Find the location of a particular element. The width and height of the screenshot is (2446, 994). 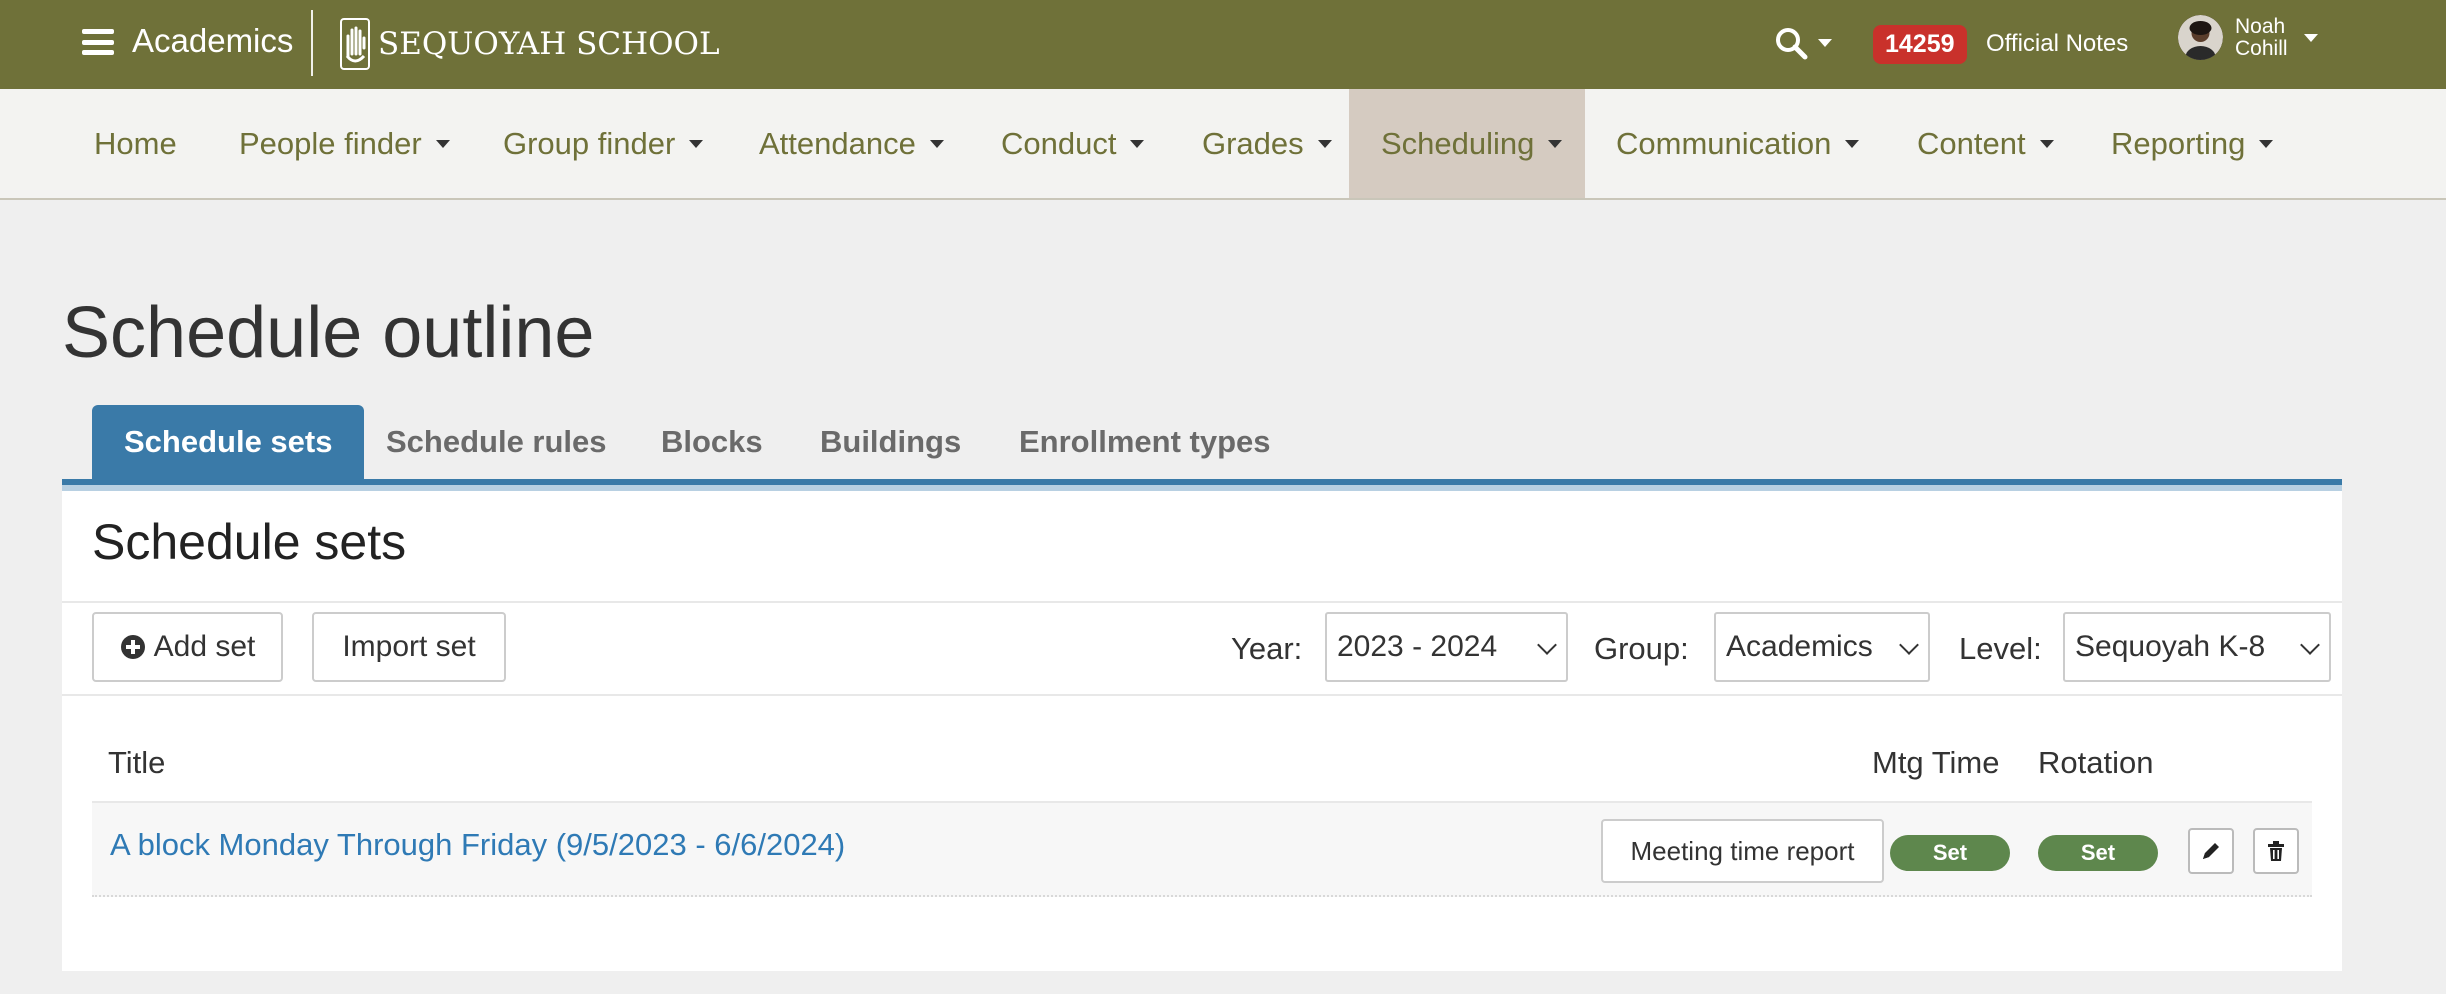

nav-label: Home is located at coordinates (135, 143).